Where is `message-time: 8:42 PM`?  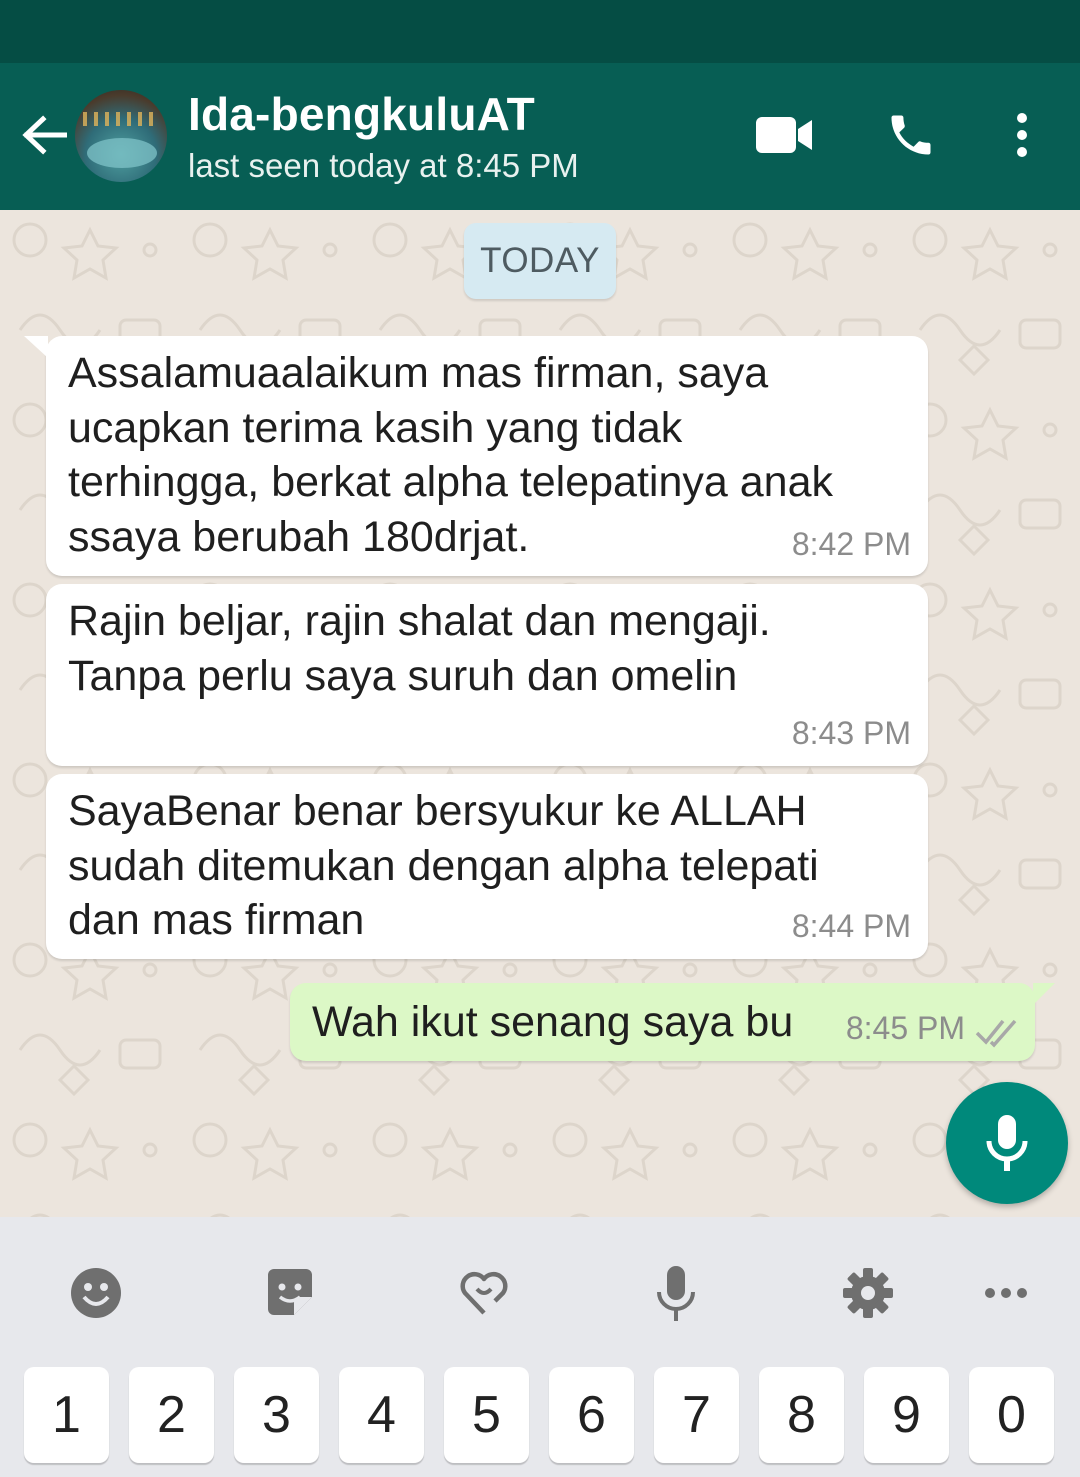 message-time: 8:42 PM is located at coordinates (851, 544).